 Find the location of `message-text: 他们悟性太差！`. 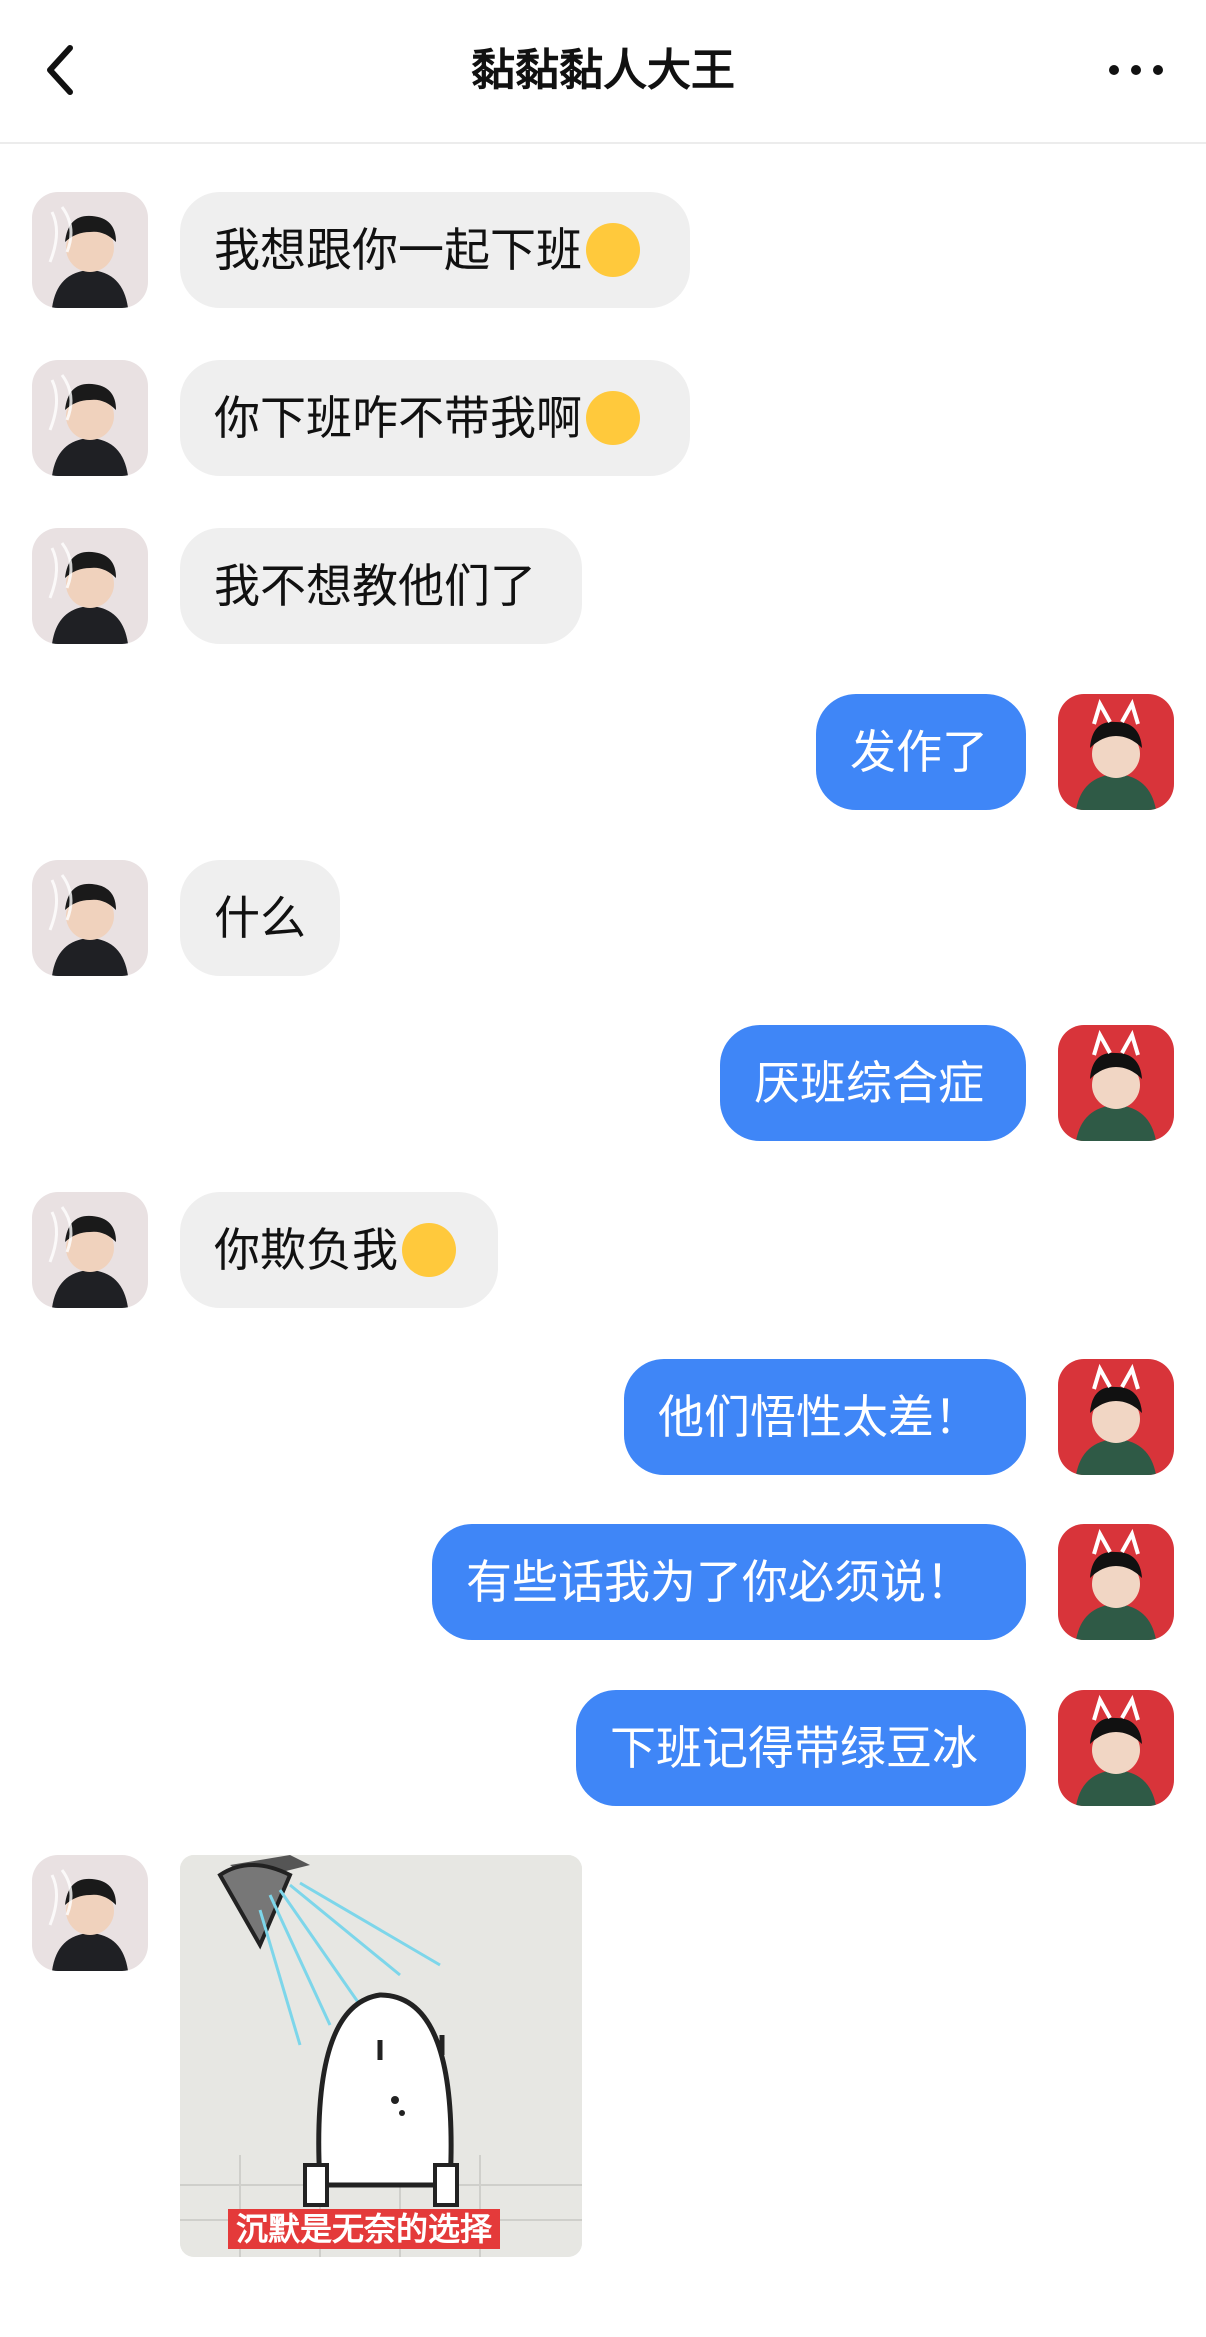

message-text: 他们悟性太差！ is located at coordinates (819, 1417).